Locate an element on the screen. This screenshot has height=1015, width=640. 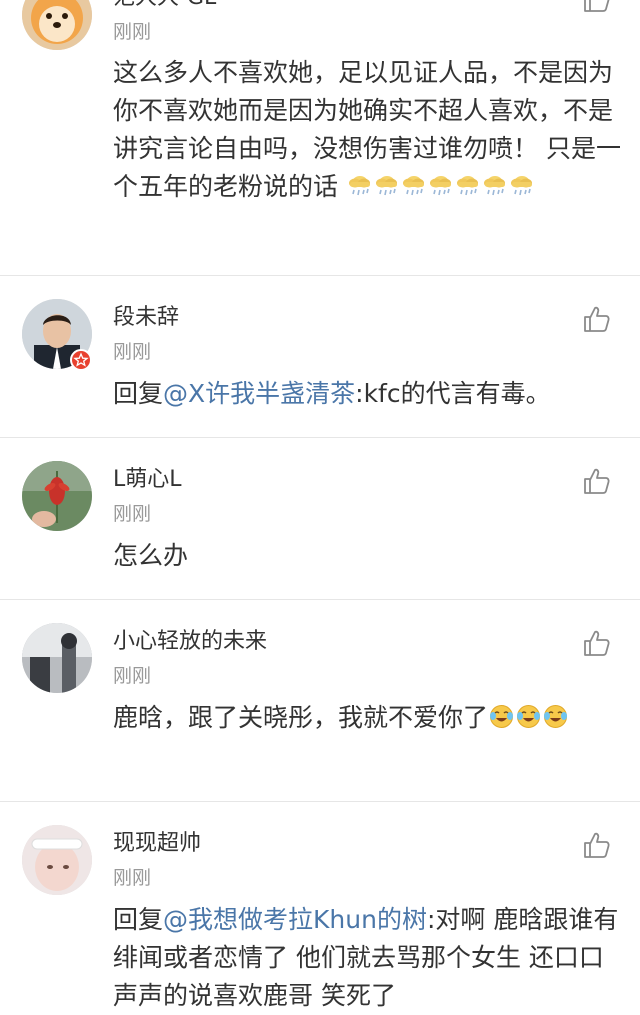
mention-link: @X许我半盏清茶 is located at coordinates (259, 393).